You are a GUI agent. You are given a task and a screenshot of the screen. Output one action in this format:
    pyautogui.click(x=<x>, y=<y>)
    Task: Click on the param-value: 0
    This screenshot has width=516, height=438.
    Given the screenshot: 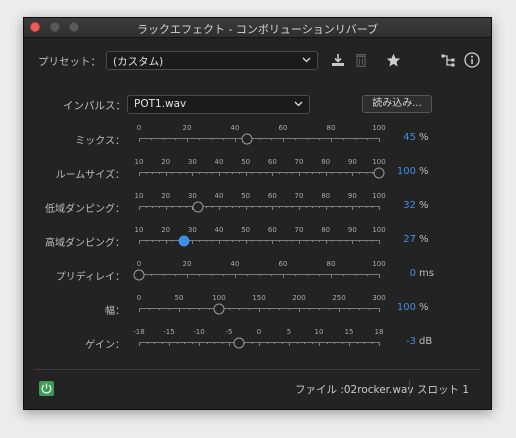 What is the action you would take?
    pyautogui.click(x=396, y=273)
    